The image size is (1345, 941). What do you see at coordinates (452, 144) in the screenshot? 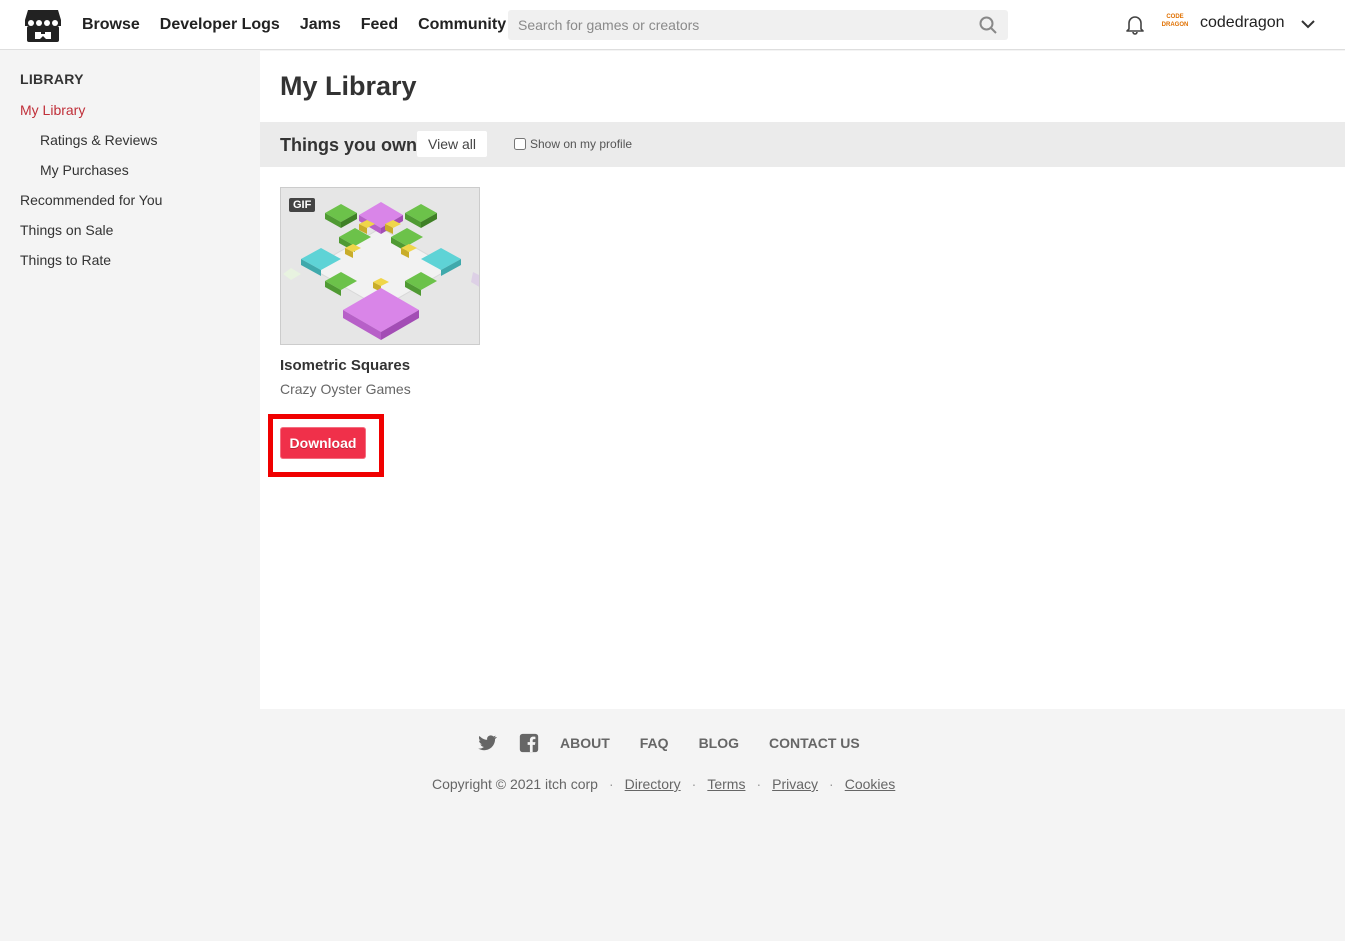
I see `view-all-button: View all` at bounding box center [452, 144].